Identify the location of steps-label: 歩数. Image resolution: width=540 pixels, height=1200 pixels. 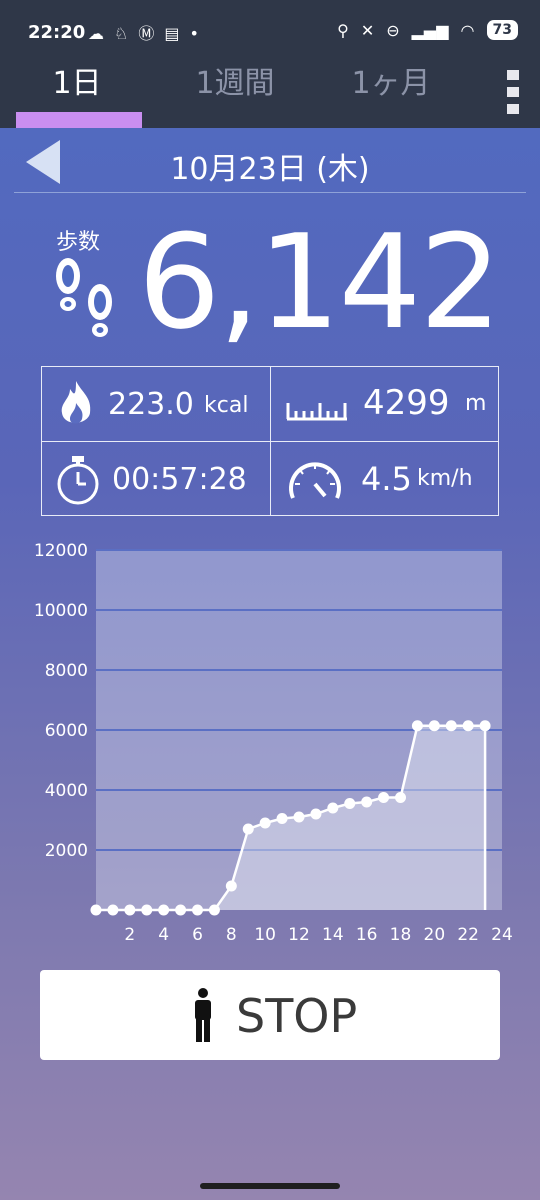
(78, 242).